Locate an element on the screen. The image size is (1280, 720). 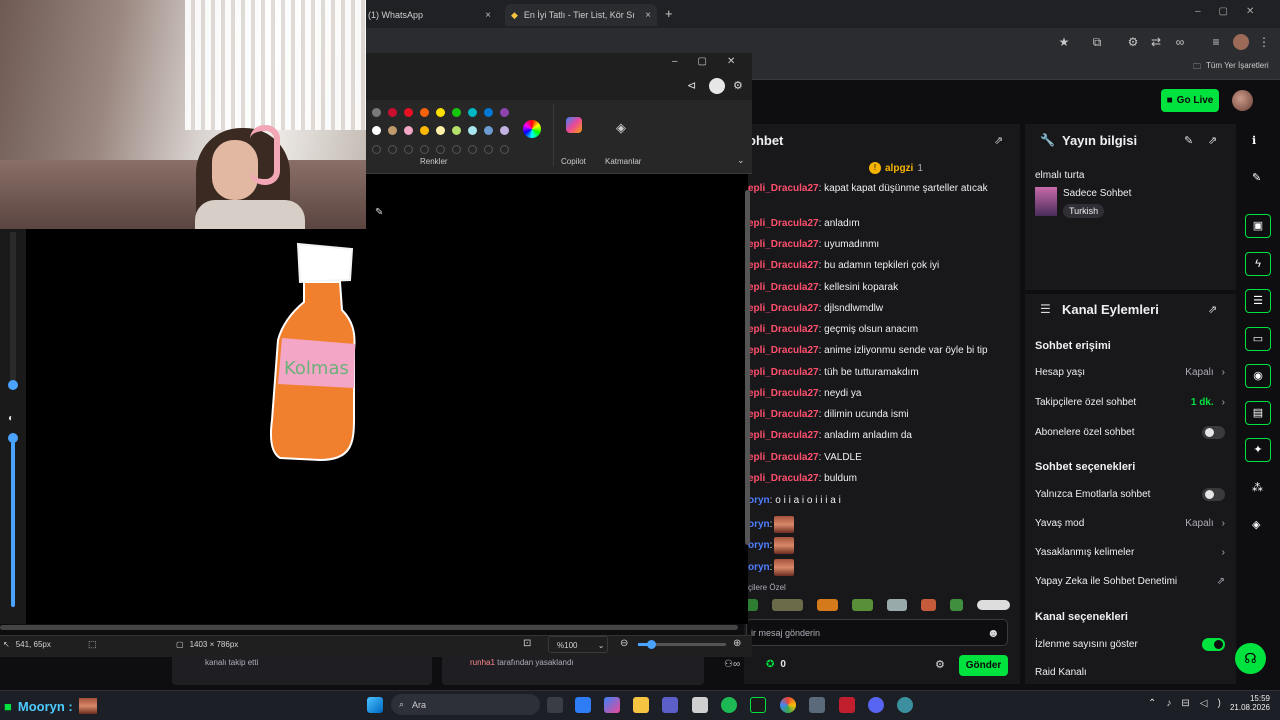
account-icon is located at coordinates (717, 86).